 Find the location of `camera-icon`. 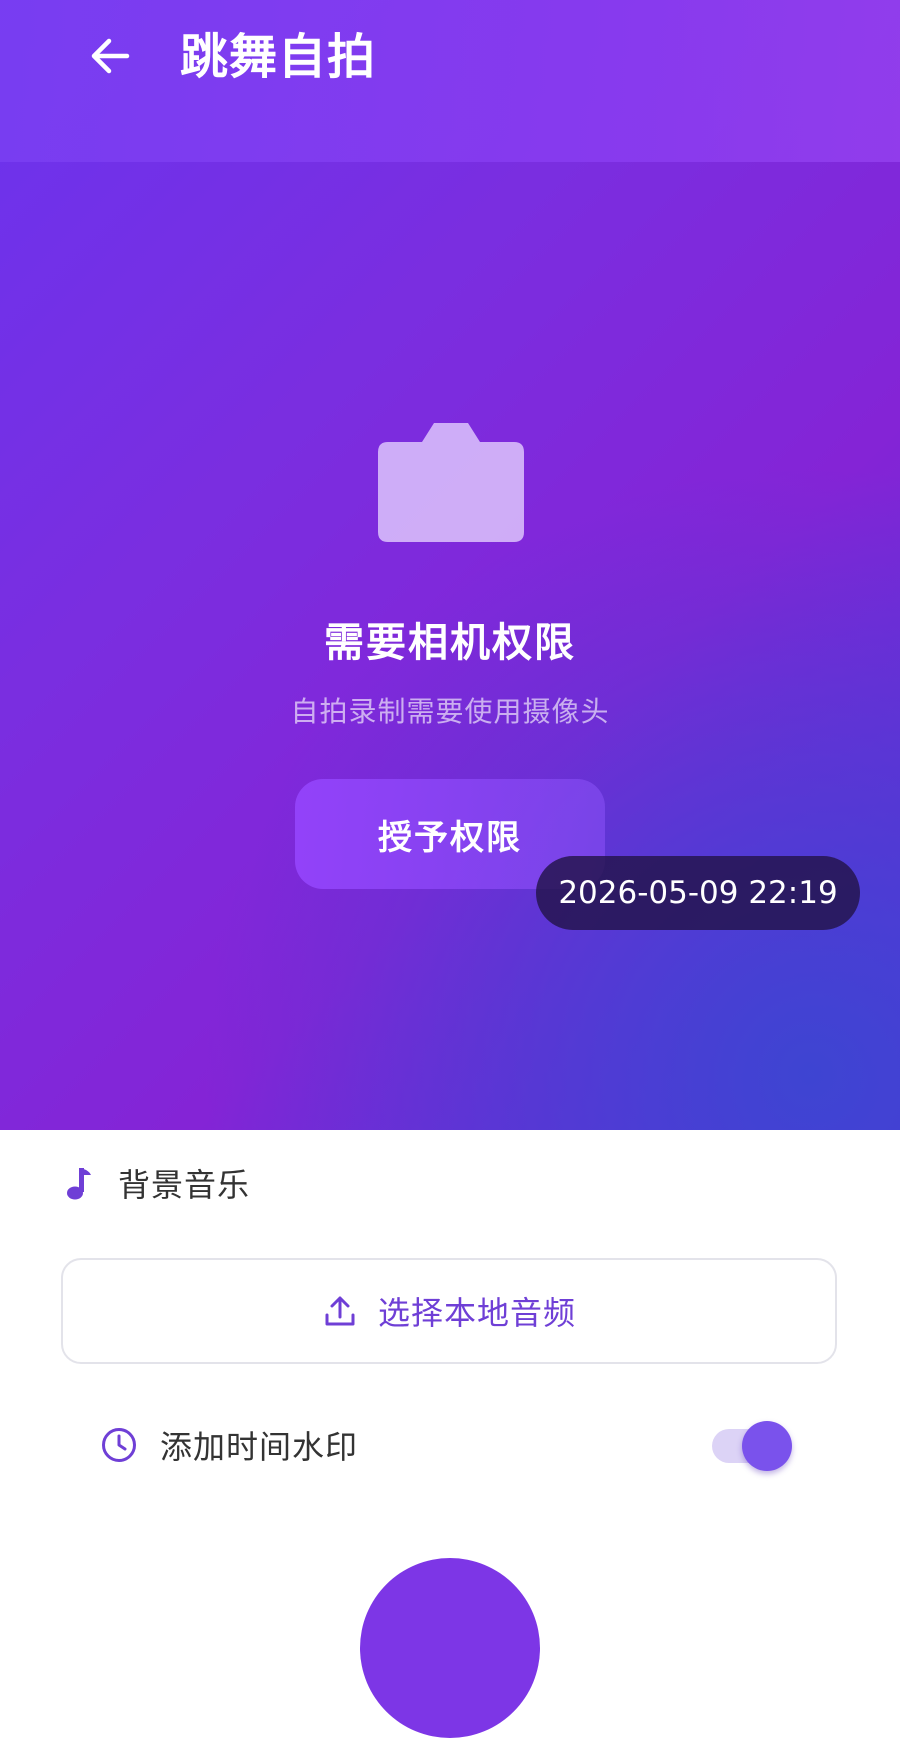

camera-icon is located at coordinates (451, 482).